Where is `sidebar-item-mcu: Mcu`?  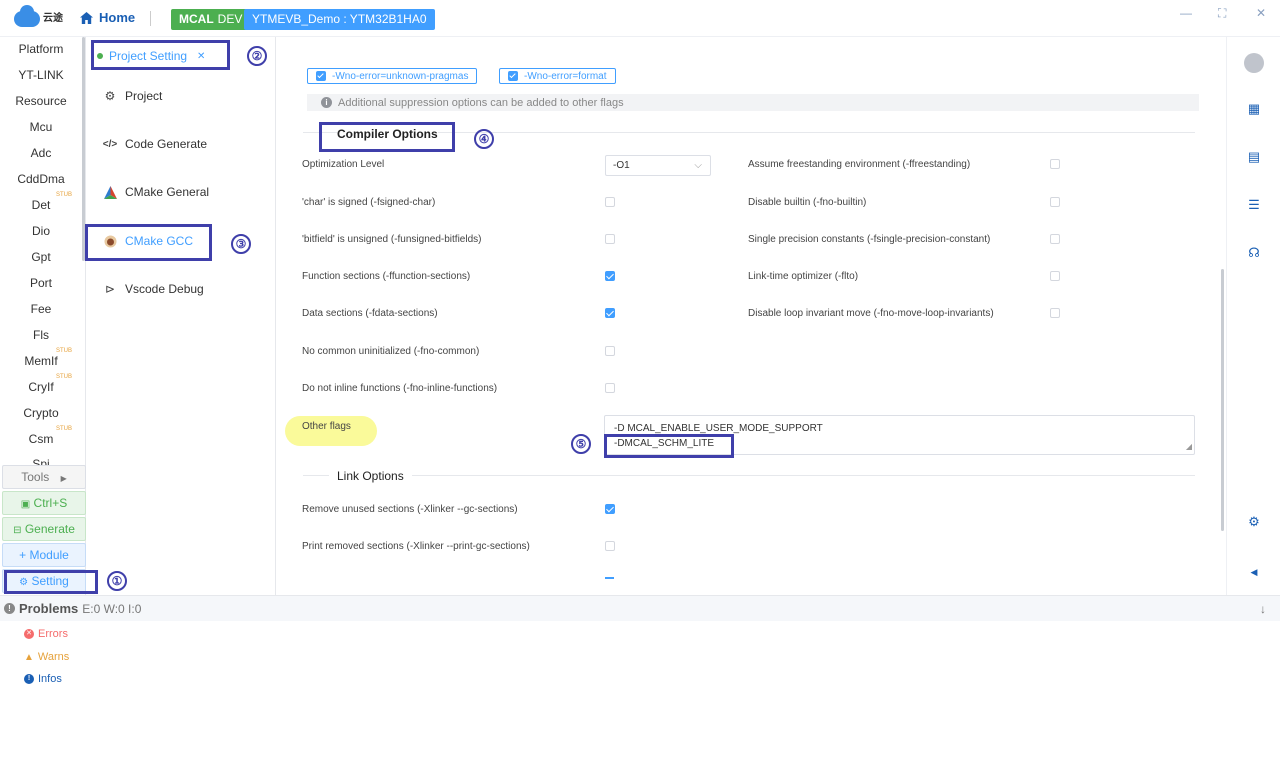
sidebar-item-mcu: Mcu is located at coordinates (41, 127).